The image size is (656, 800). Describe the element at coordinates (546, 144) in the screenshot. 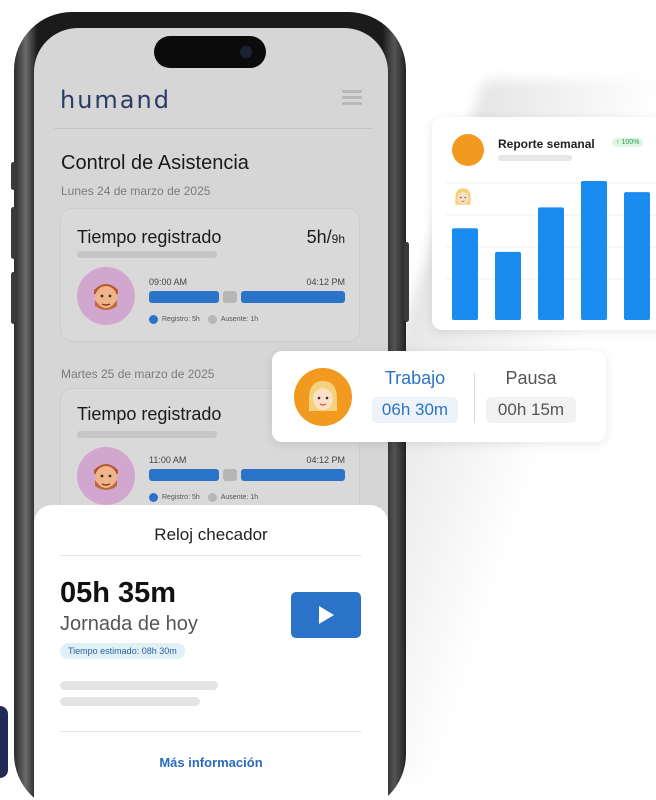

I see `report-title: Reporte semanal` at that location.